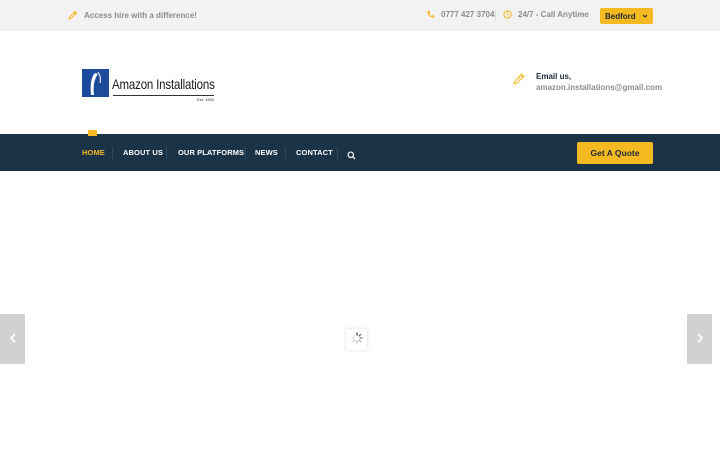  I want to click on nav-news: NEWS, so click(266, 152).